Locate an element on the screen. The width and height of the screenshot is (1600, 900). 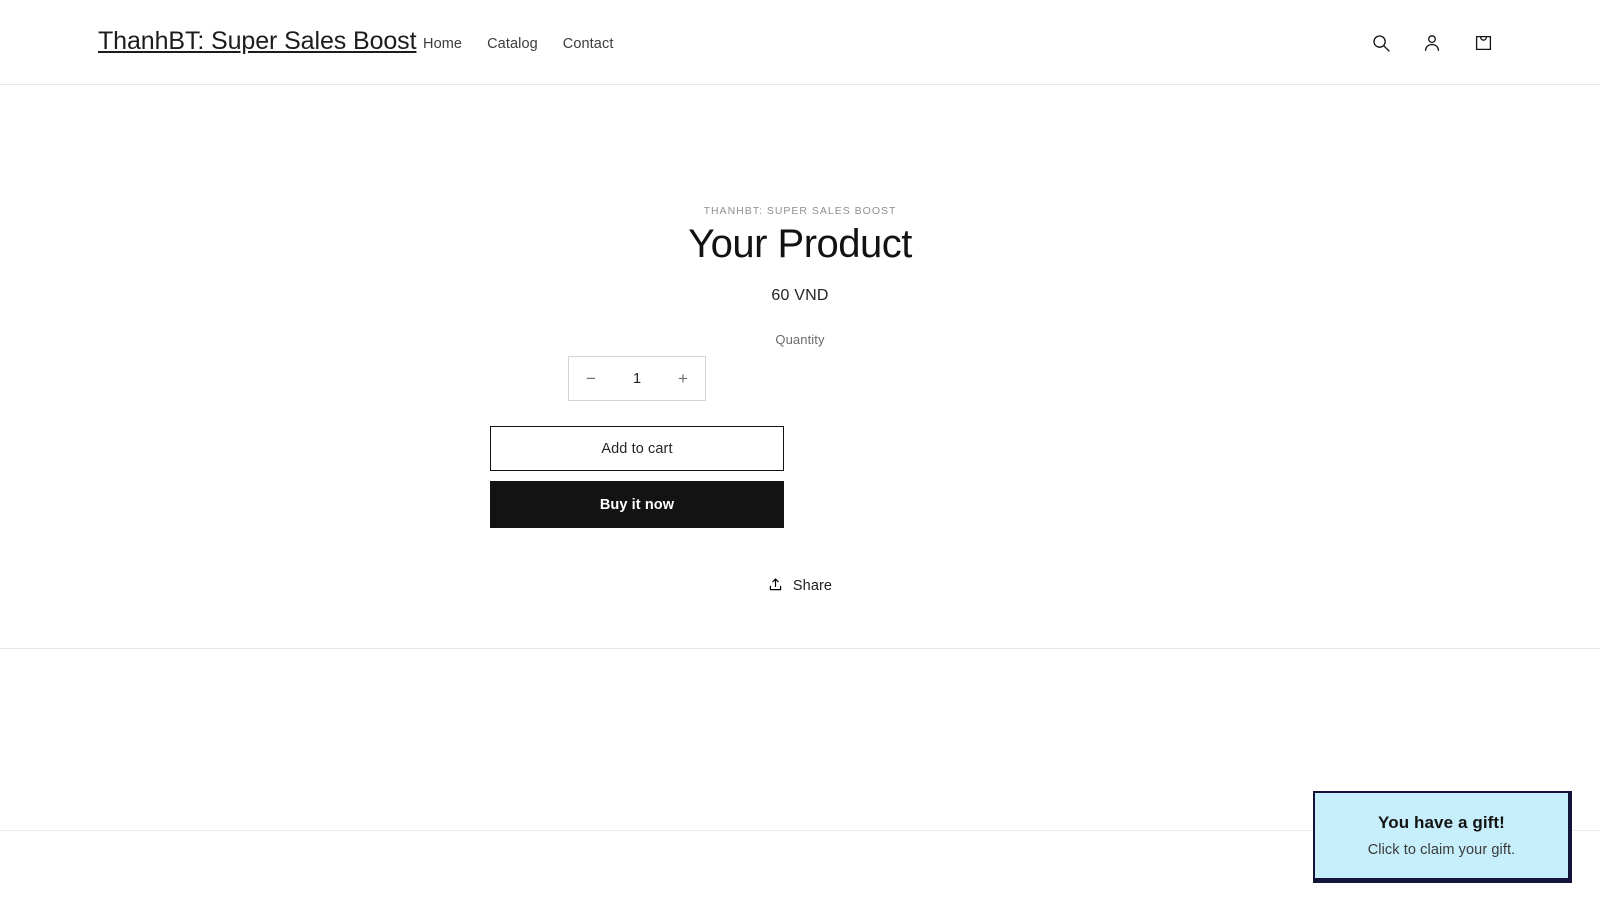
cart-icon is located at coordinates (1483, 44).